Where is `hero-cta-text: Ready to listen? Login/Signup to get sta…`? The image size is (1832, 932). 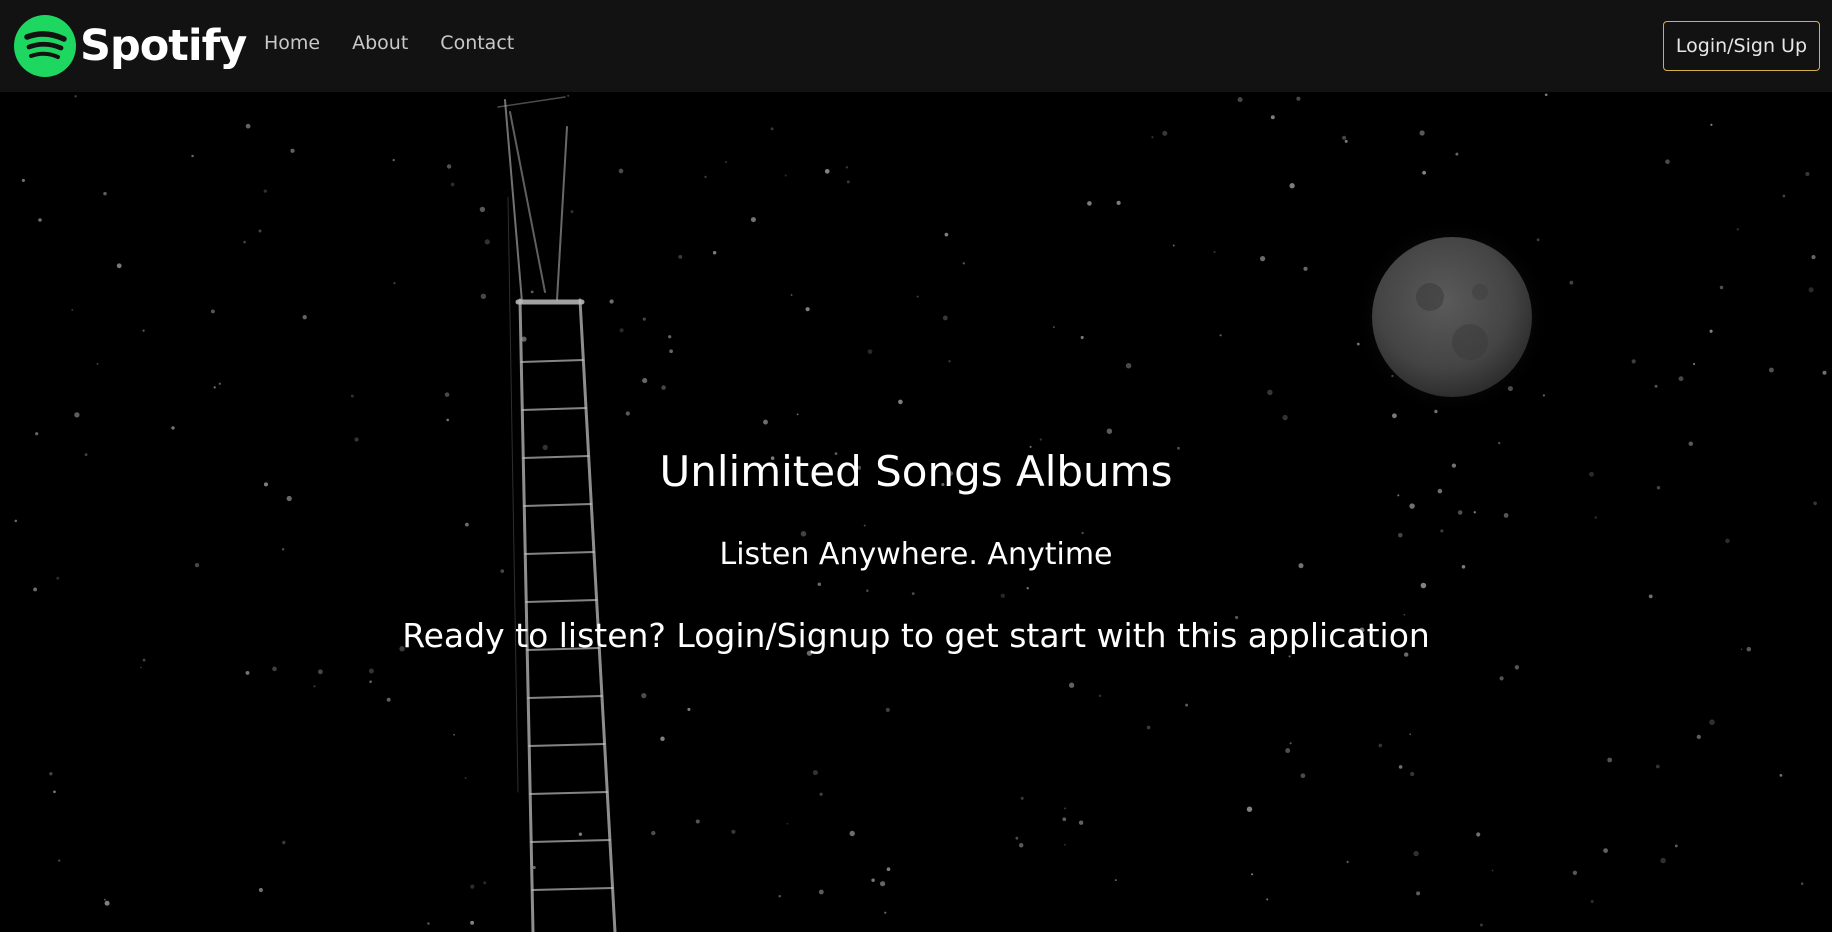 hero-cta-text: Ready to listen? Login/Signup to get sta… is located at coordinates (916, 635).